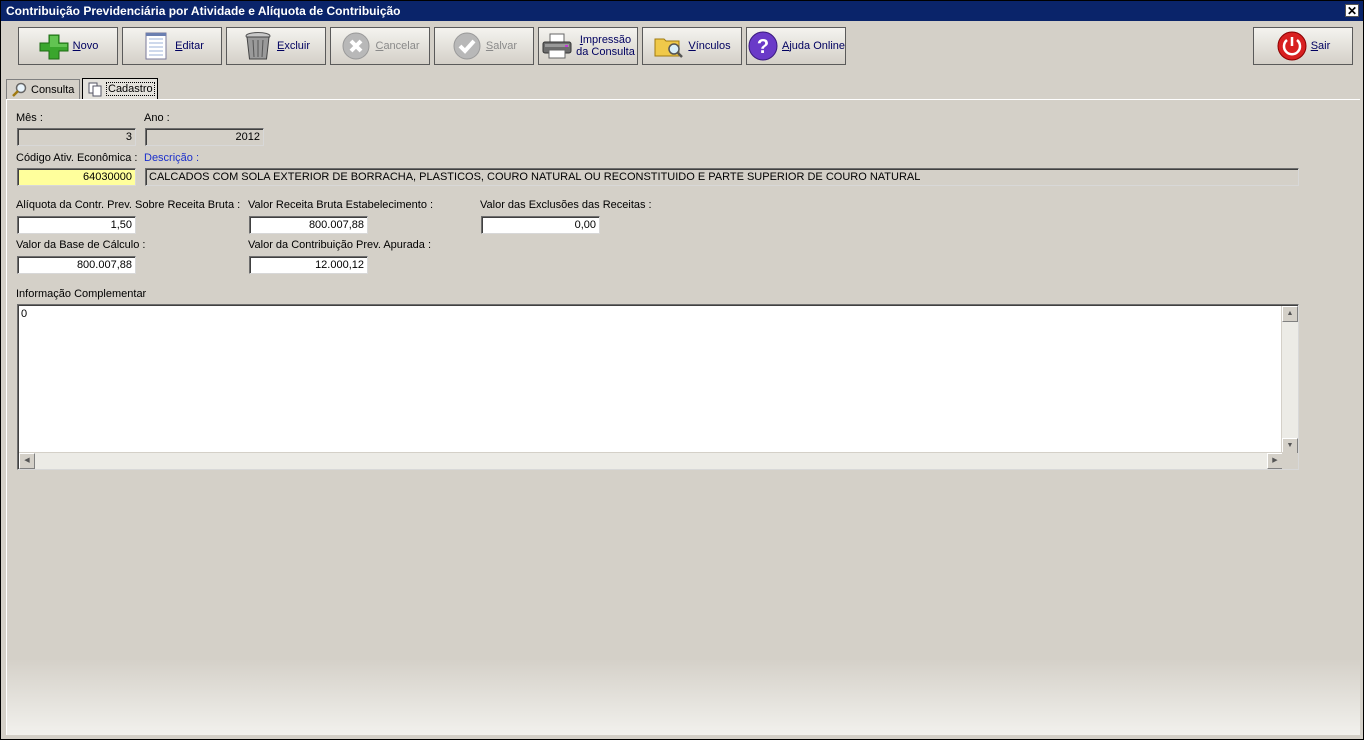 The height and width of the screenshot is (740, 1364). Describe the element at coordinates (813, 46) in the screenshot. I see `ajuda-label: Ajuda Online` at that location.